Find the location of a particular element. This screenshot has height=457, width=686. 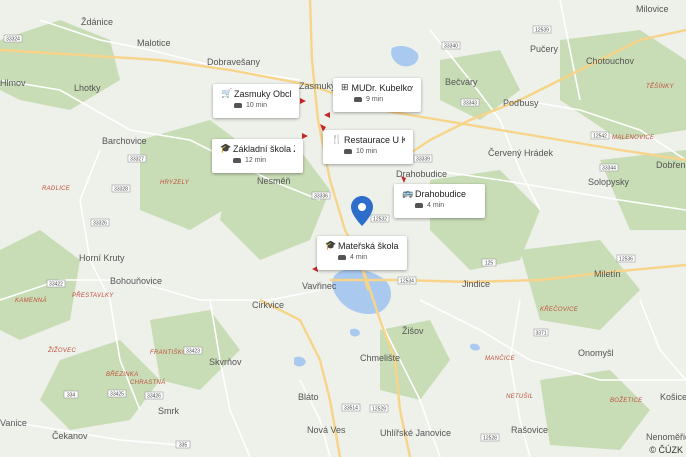

school-icon: 🎓 is located at coordinates (331, 245).